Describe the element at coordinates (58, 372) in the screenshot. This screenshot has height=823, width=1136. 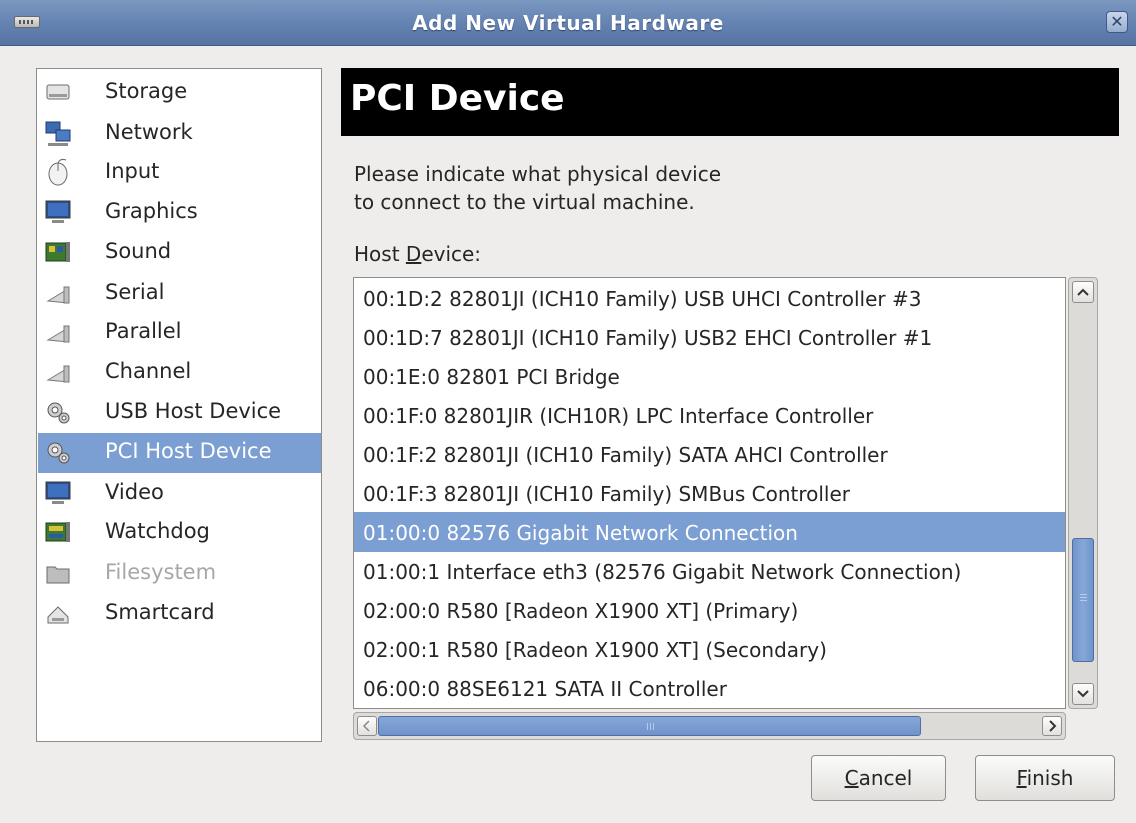
I see `channel-icon` at that location.